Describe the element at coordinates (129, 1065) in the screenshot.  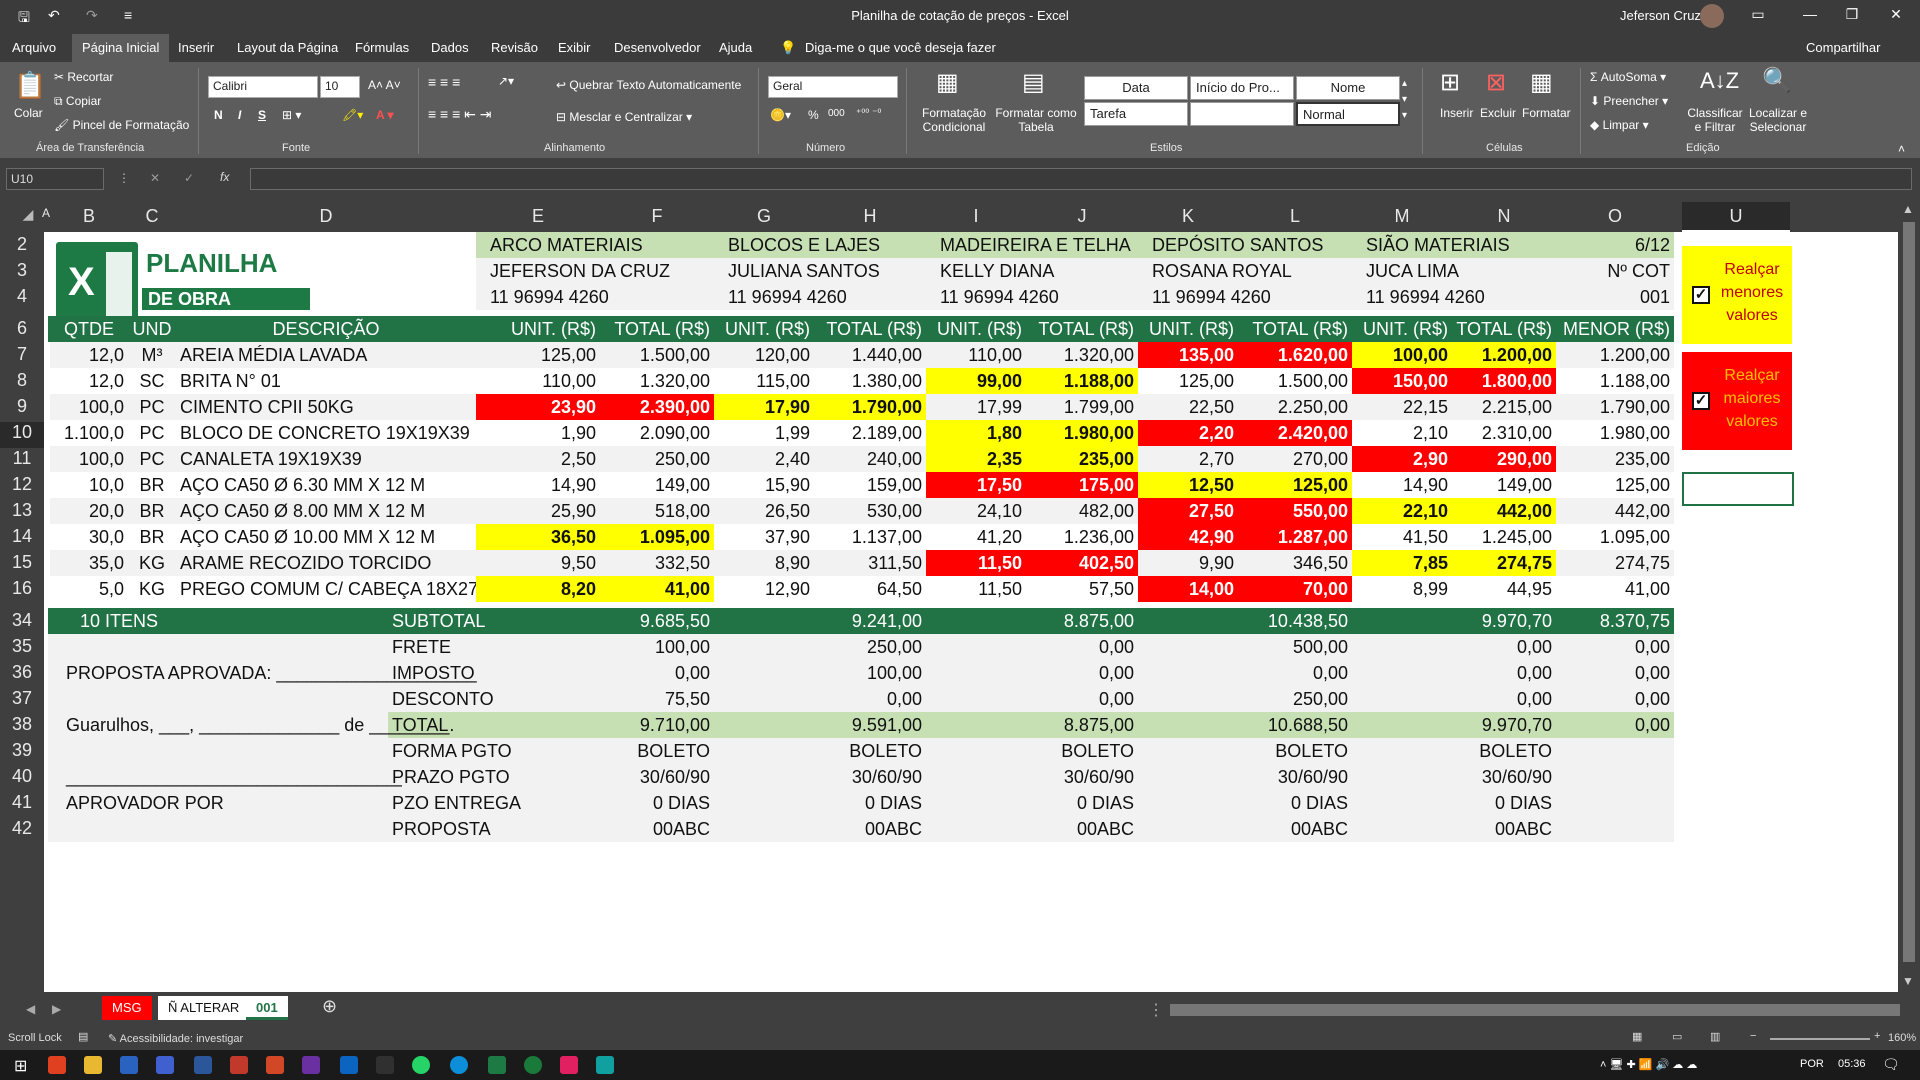
I see `calendar-icon` at that location.